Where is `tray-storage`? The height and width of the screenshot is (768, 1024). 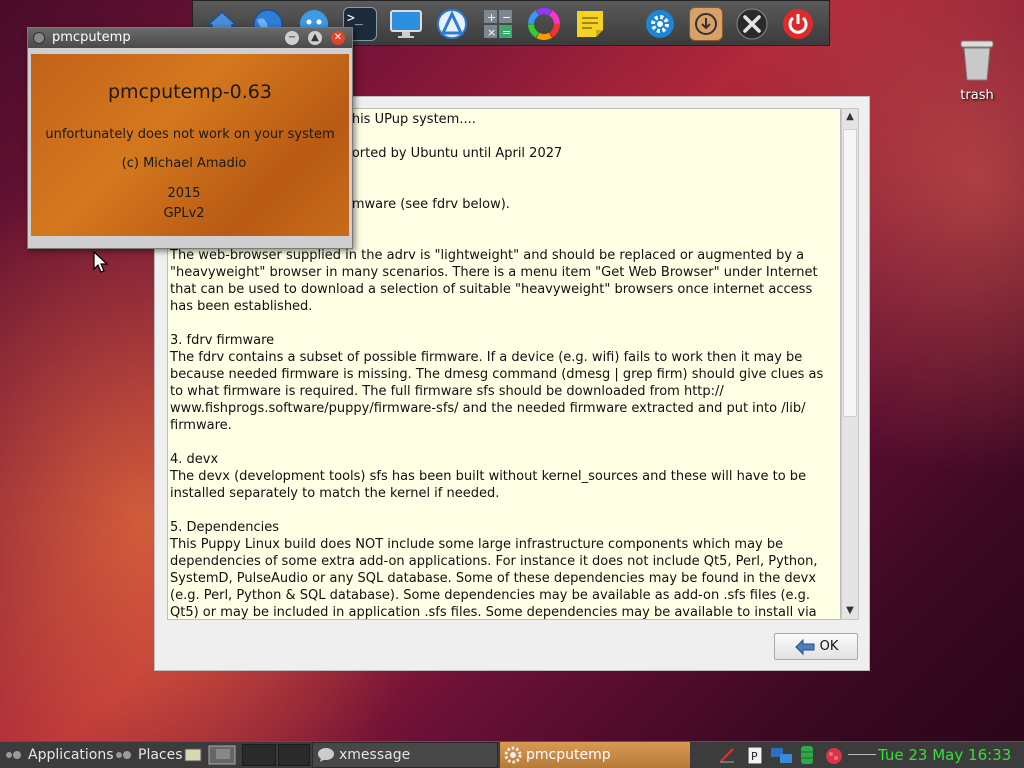
tray-storage is located at coordinates (807, 755).